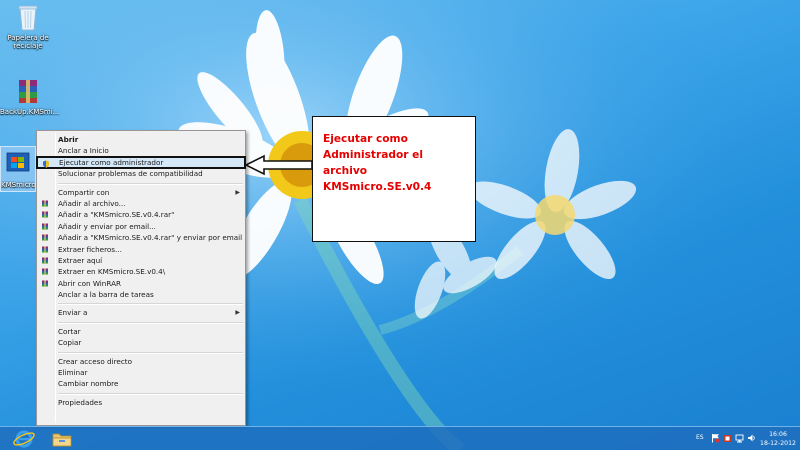 This screenshot has width=800, height=450. Describe the element at coordinates (778, 443) in the screenshot. I see `clock-date: 18-12-2012` at that location.